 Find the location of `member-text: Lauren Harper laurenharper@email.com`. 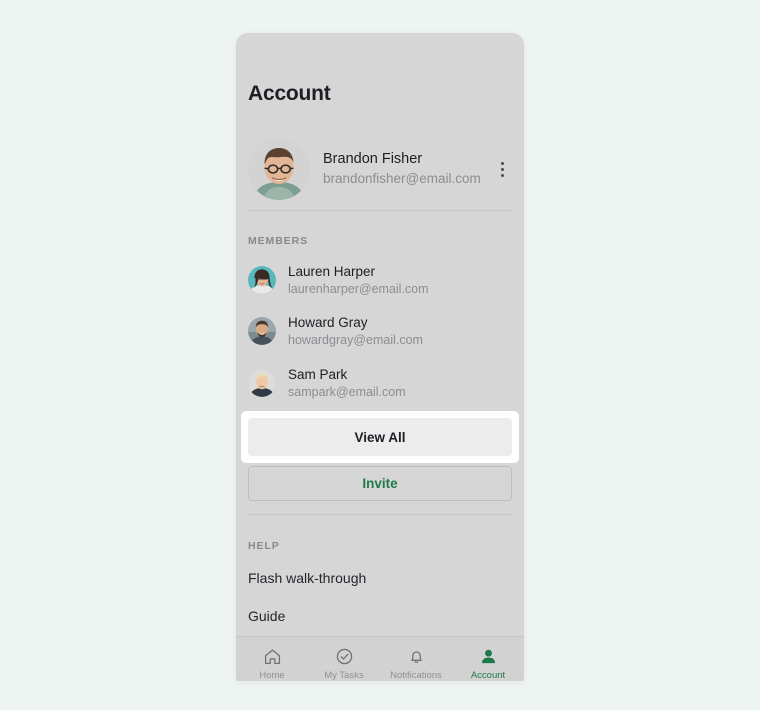

member-text: Lauren Harper laurenharper@email.com is located at coordinates (358, 280).